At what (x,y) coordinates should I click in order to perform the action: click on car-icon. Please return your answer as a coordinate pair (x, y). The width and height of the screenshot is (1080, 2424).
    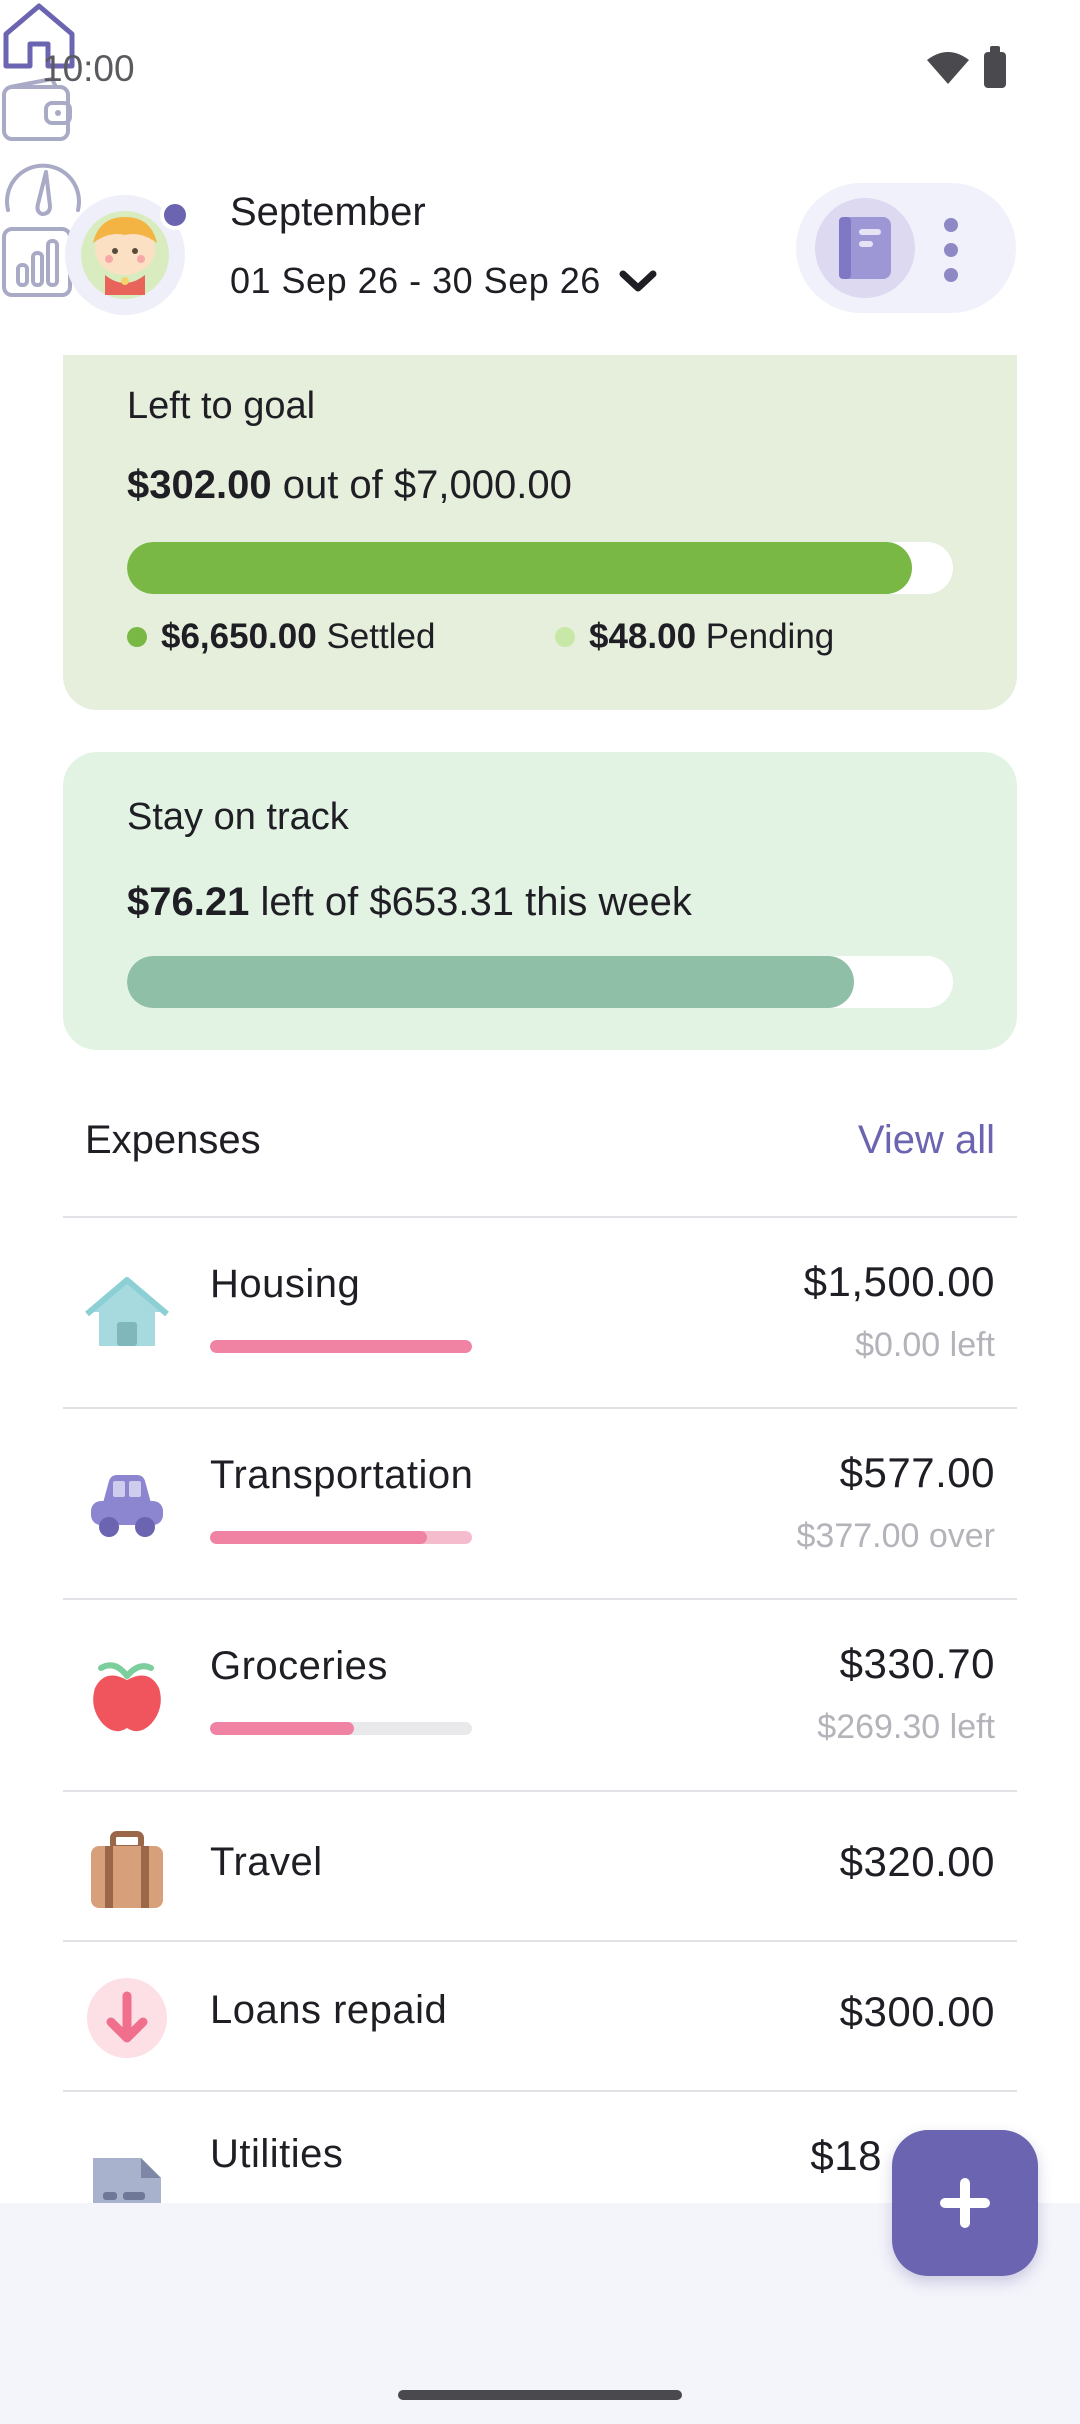
    Looking at the image, I should click on (127, 1506).